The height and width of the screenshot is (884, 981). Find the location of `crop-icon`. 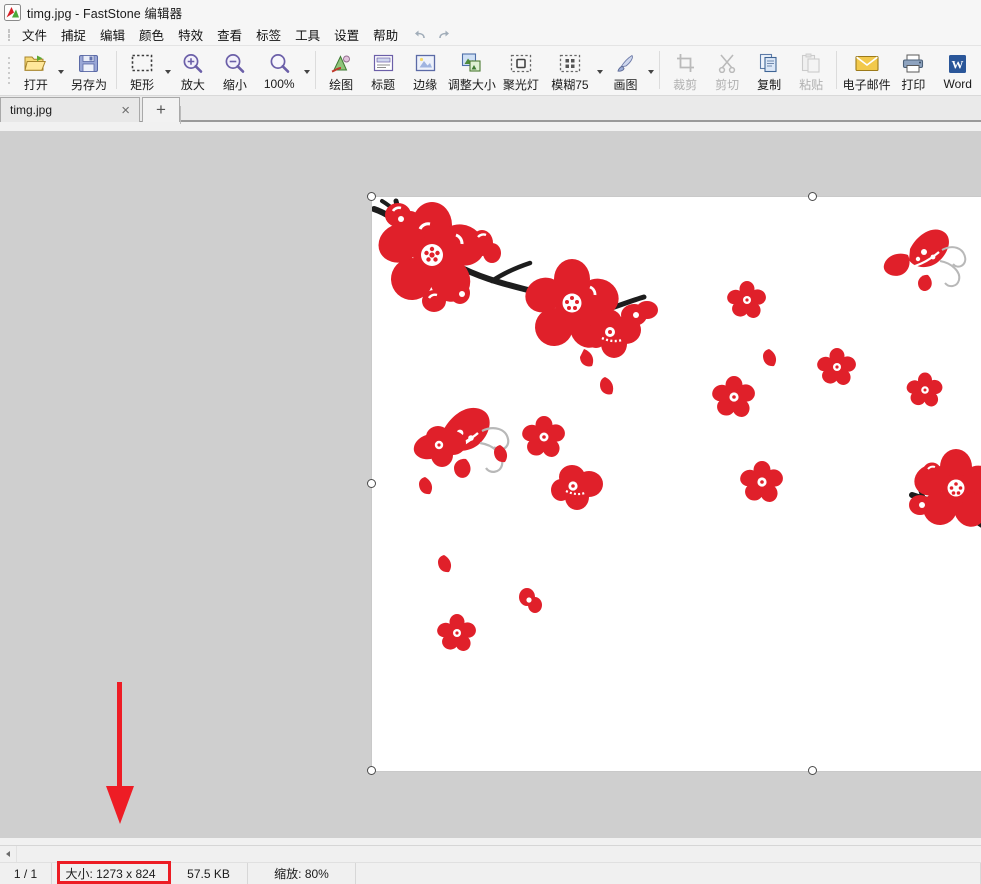

crop-icon is located at coordinates (685, 63).